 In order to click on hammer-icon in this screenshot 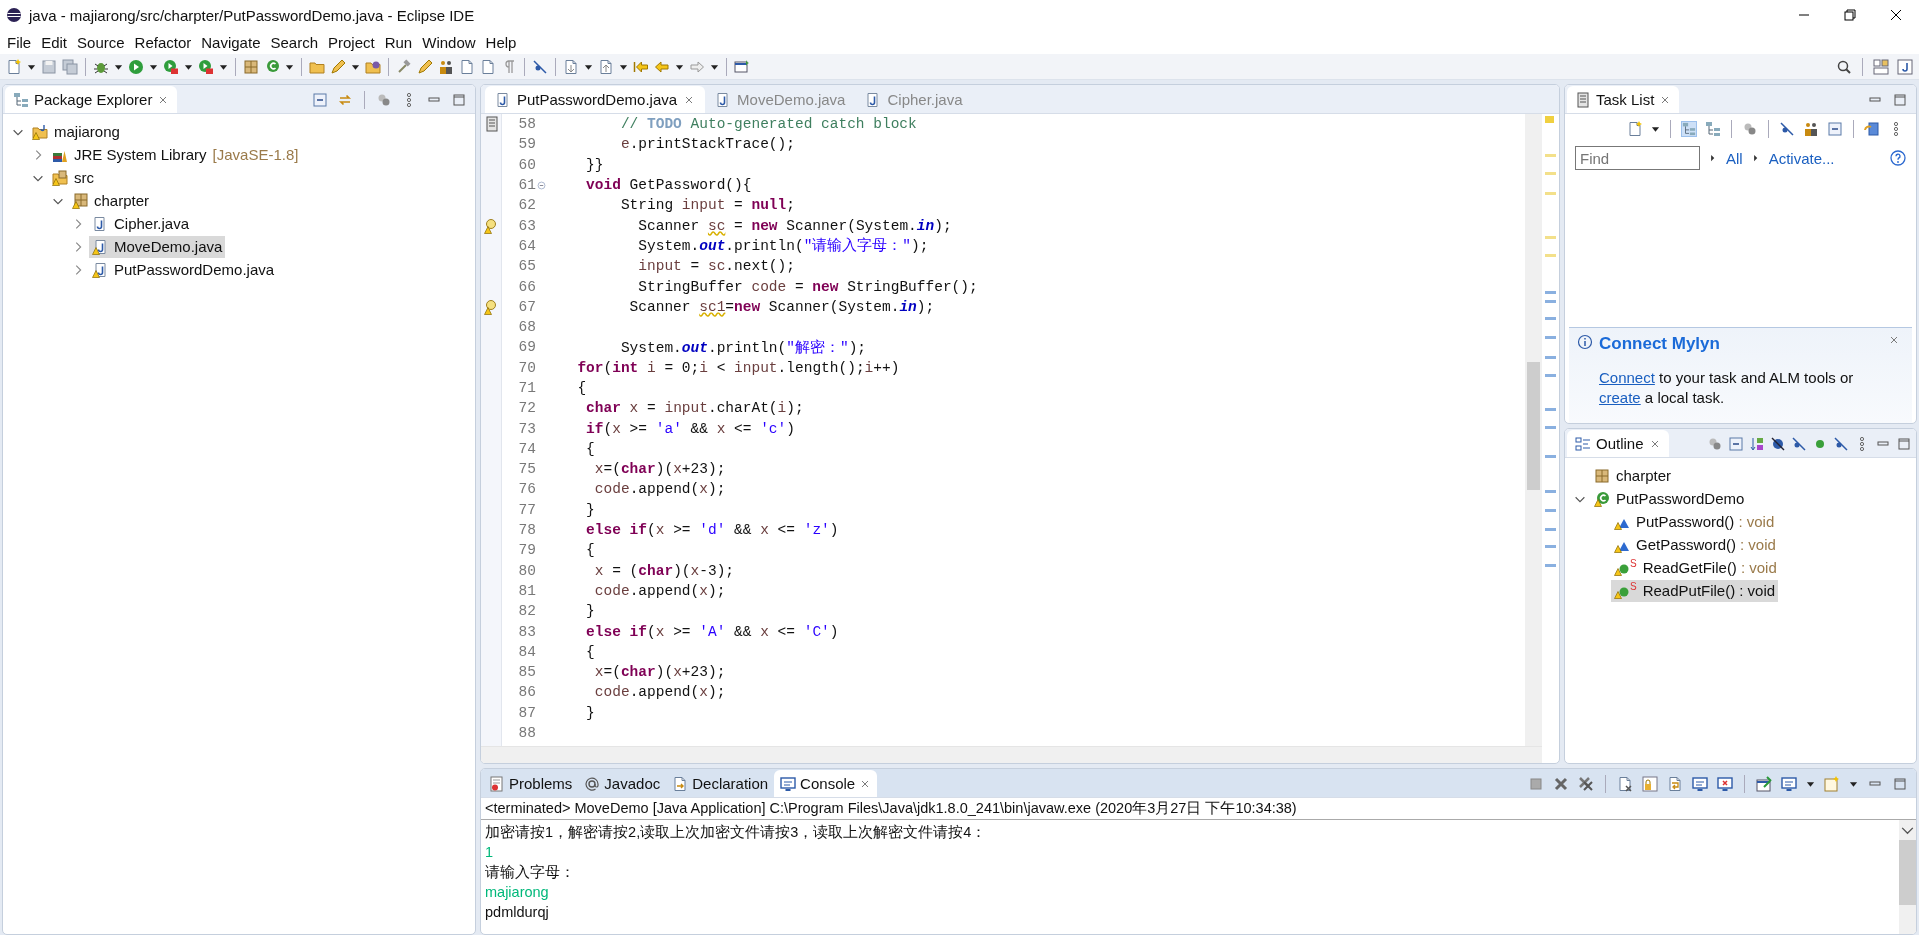, I will do `click(404, 66)`.